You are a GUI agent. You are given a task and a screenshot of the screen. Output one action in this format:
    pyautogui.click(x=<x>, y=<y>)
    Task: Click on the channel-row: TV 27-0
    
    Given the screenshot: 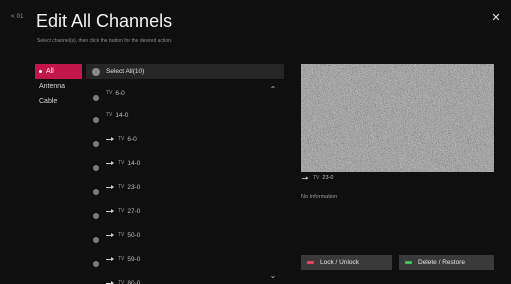 What is the action you would take?
    pyautogui.click(x=185, y=211)
    